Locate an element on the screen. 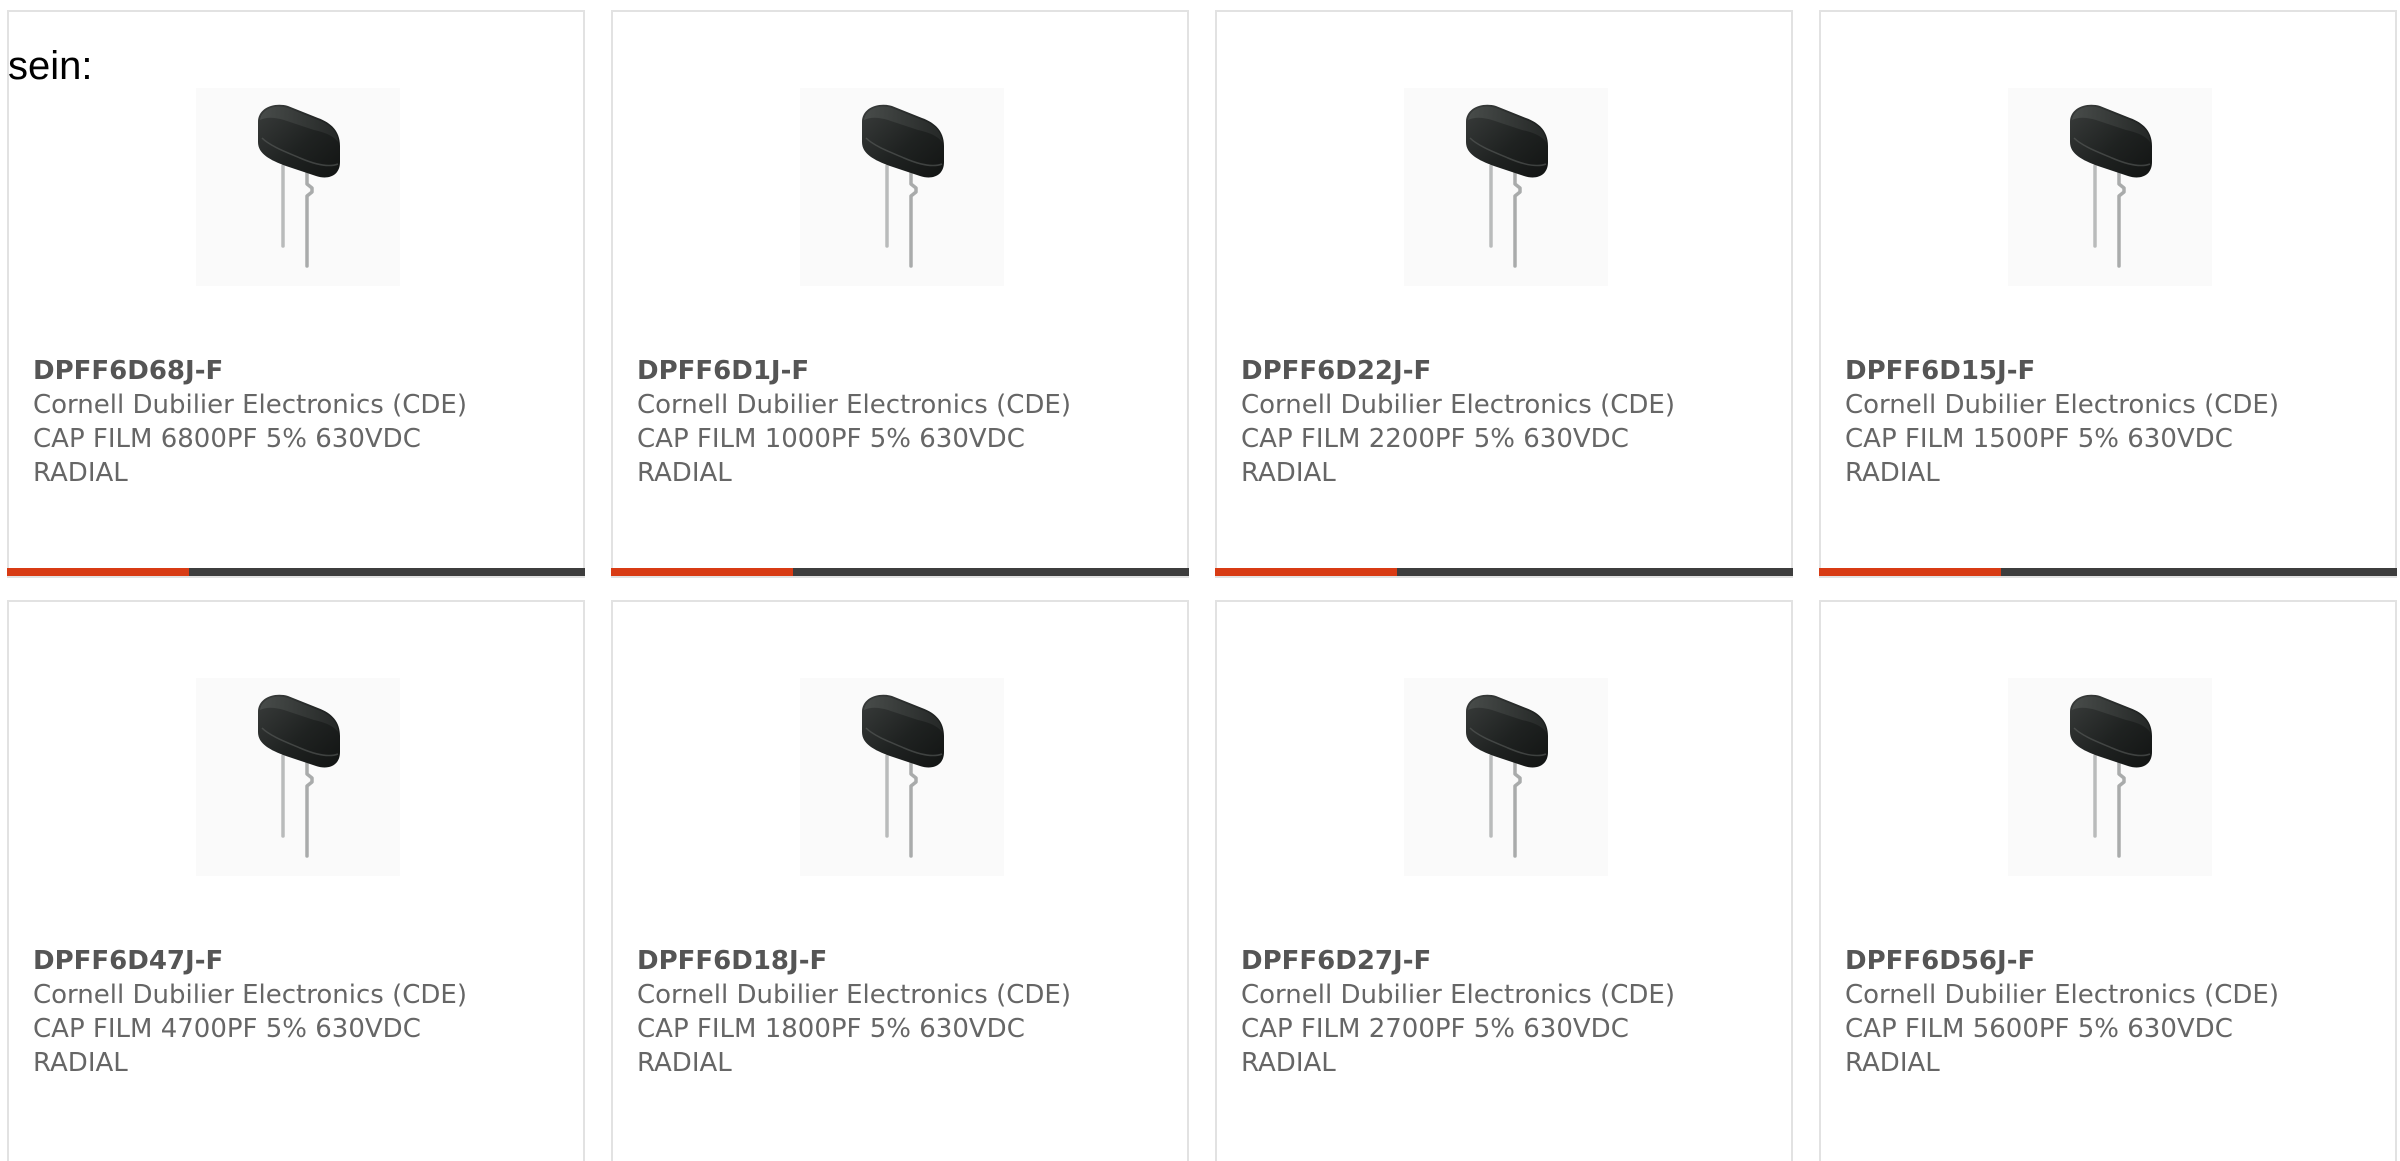 The image size is (2400, 1161). product-description: CAP FILM 2200PF 5% 630VDC is located at coordinates (1435, 439).